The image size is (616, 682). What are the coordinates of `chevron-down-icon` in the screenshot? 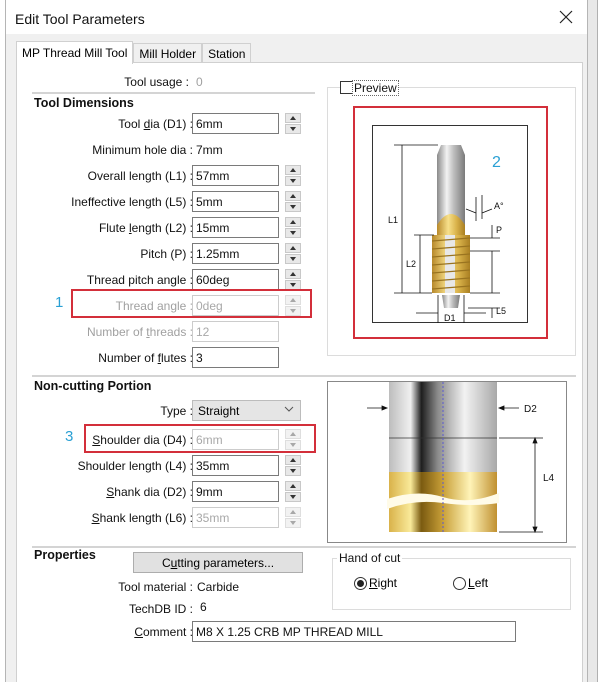 It's located at (289, 409).